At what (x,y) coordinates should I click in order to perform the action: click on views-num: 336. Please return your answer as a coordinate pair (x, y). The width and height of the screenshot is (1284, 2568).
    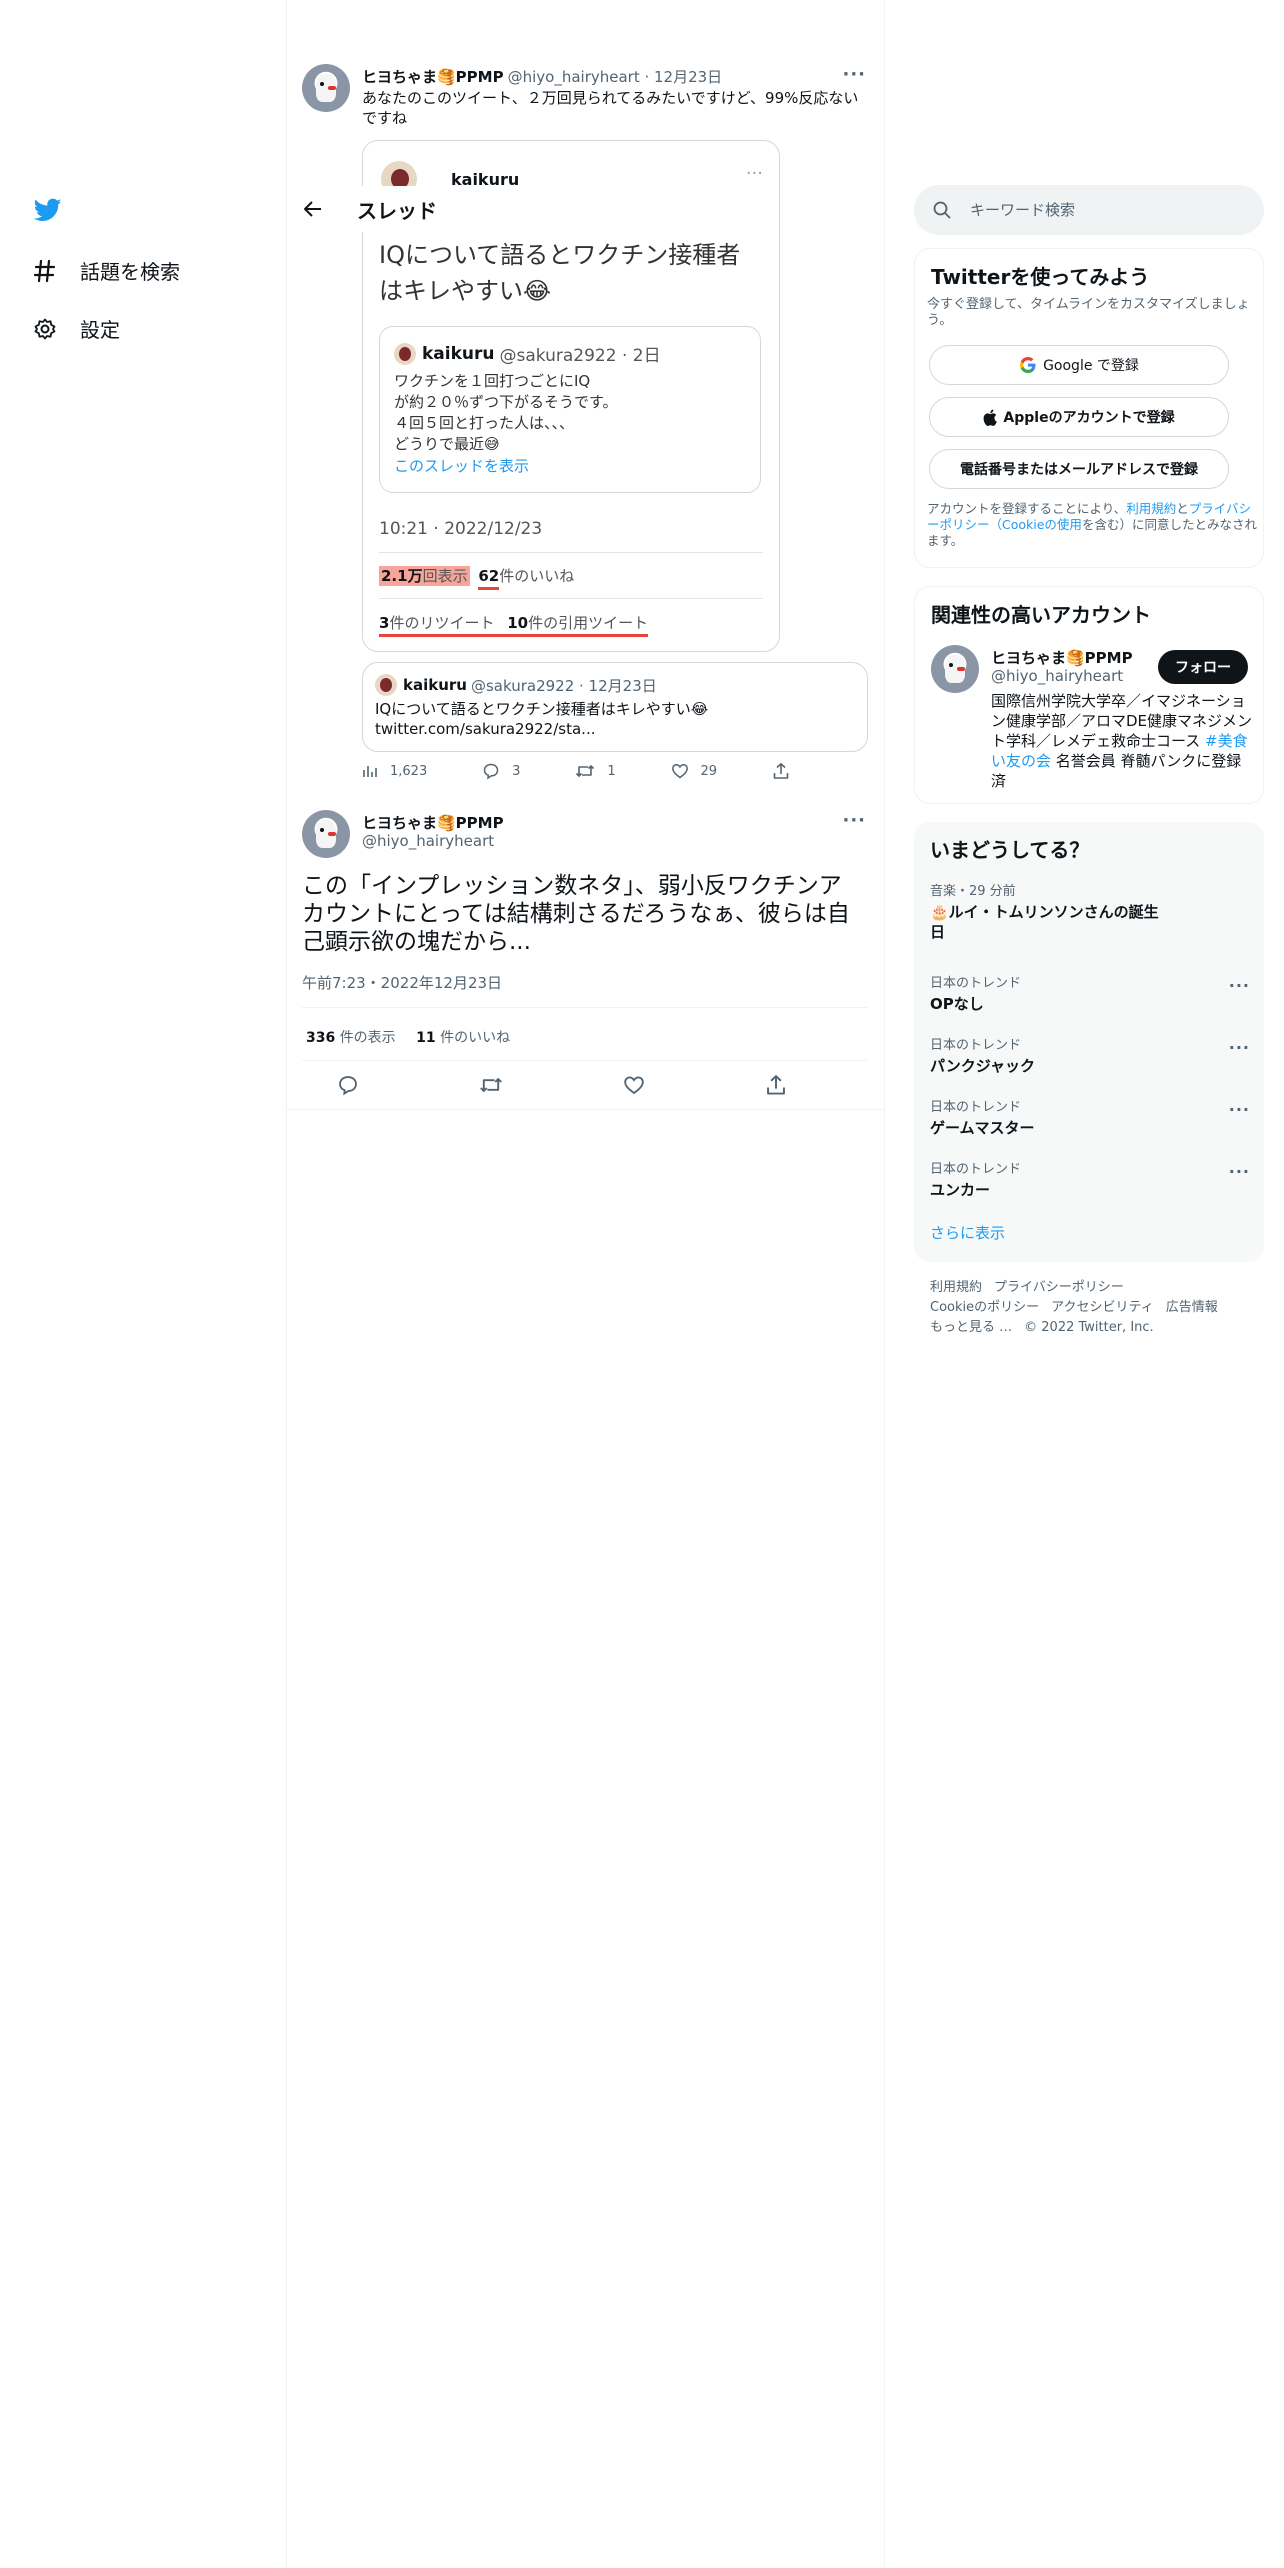
    Looking at the image, I should click on (321, 1038).